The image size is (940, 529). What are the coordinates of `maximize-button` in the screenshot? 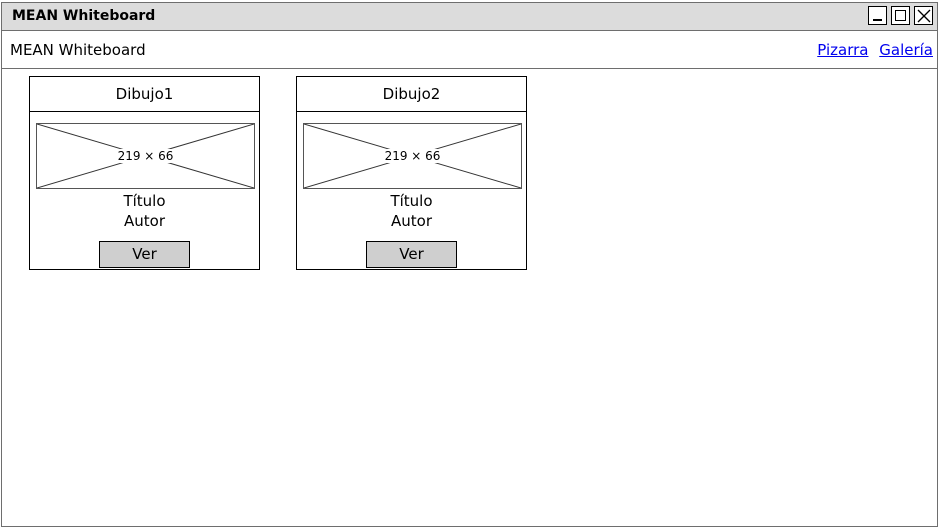 It's located at (900, 15).